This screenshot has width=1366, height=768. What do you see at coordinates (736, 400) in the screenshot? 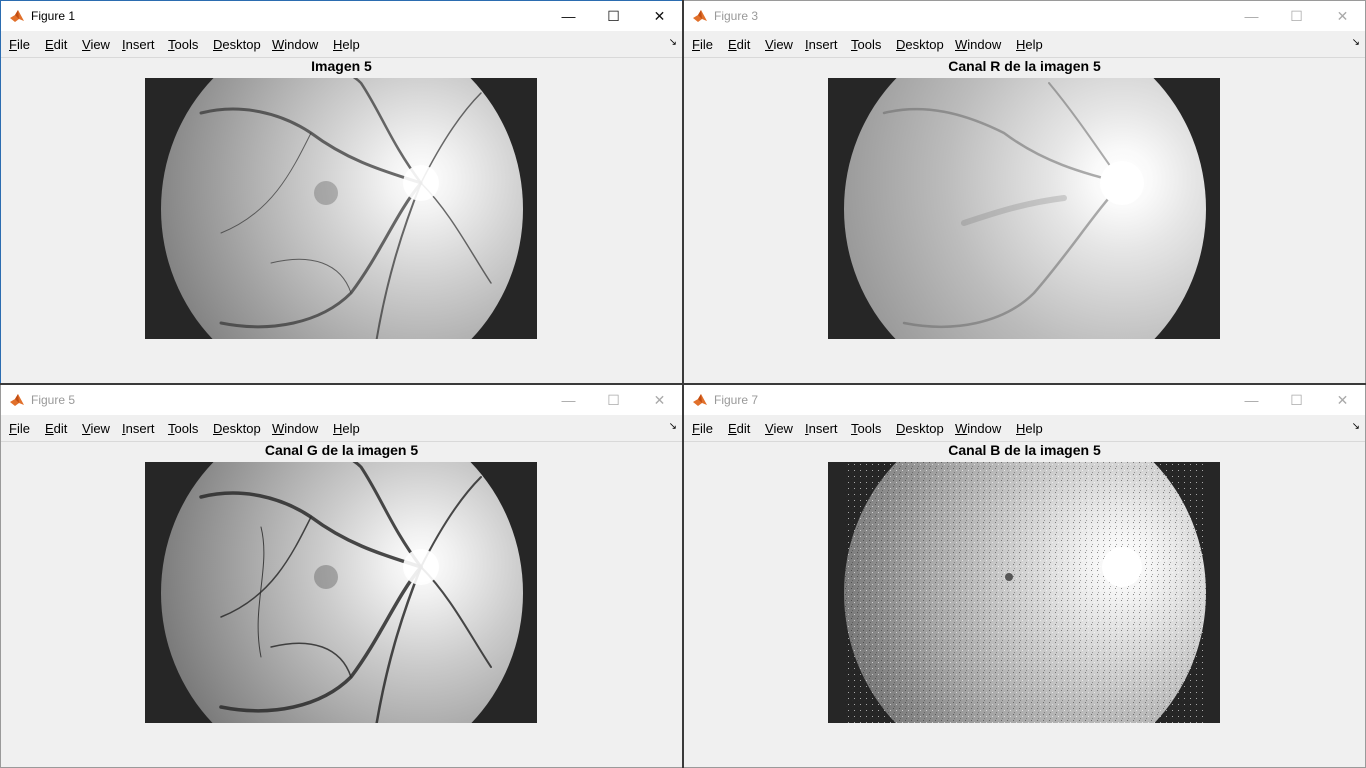
I see `window-title: Figure 7` at bounding box center [736, 400].